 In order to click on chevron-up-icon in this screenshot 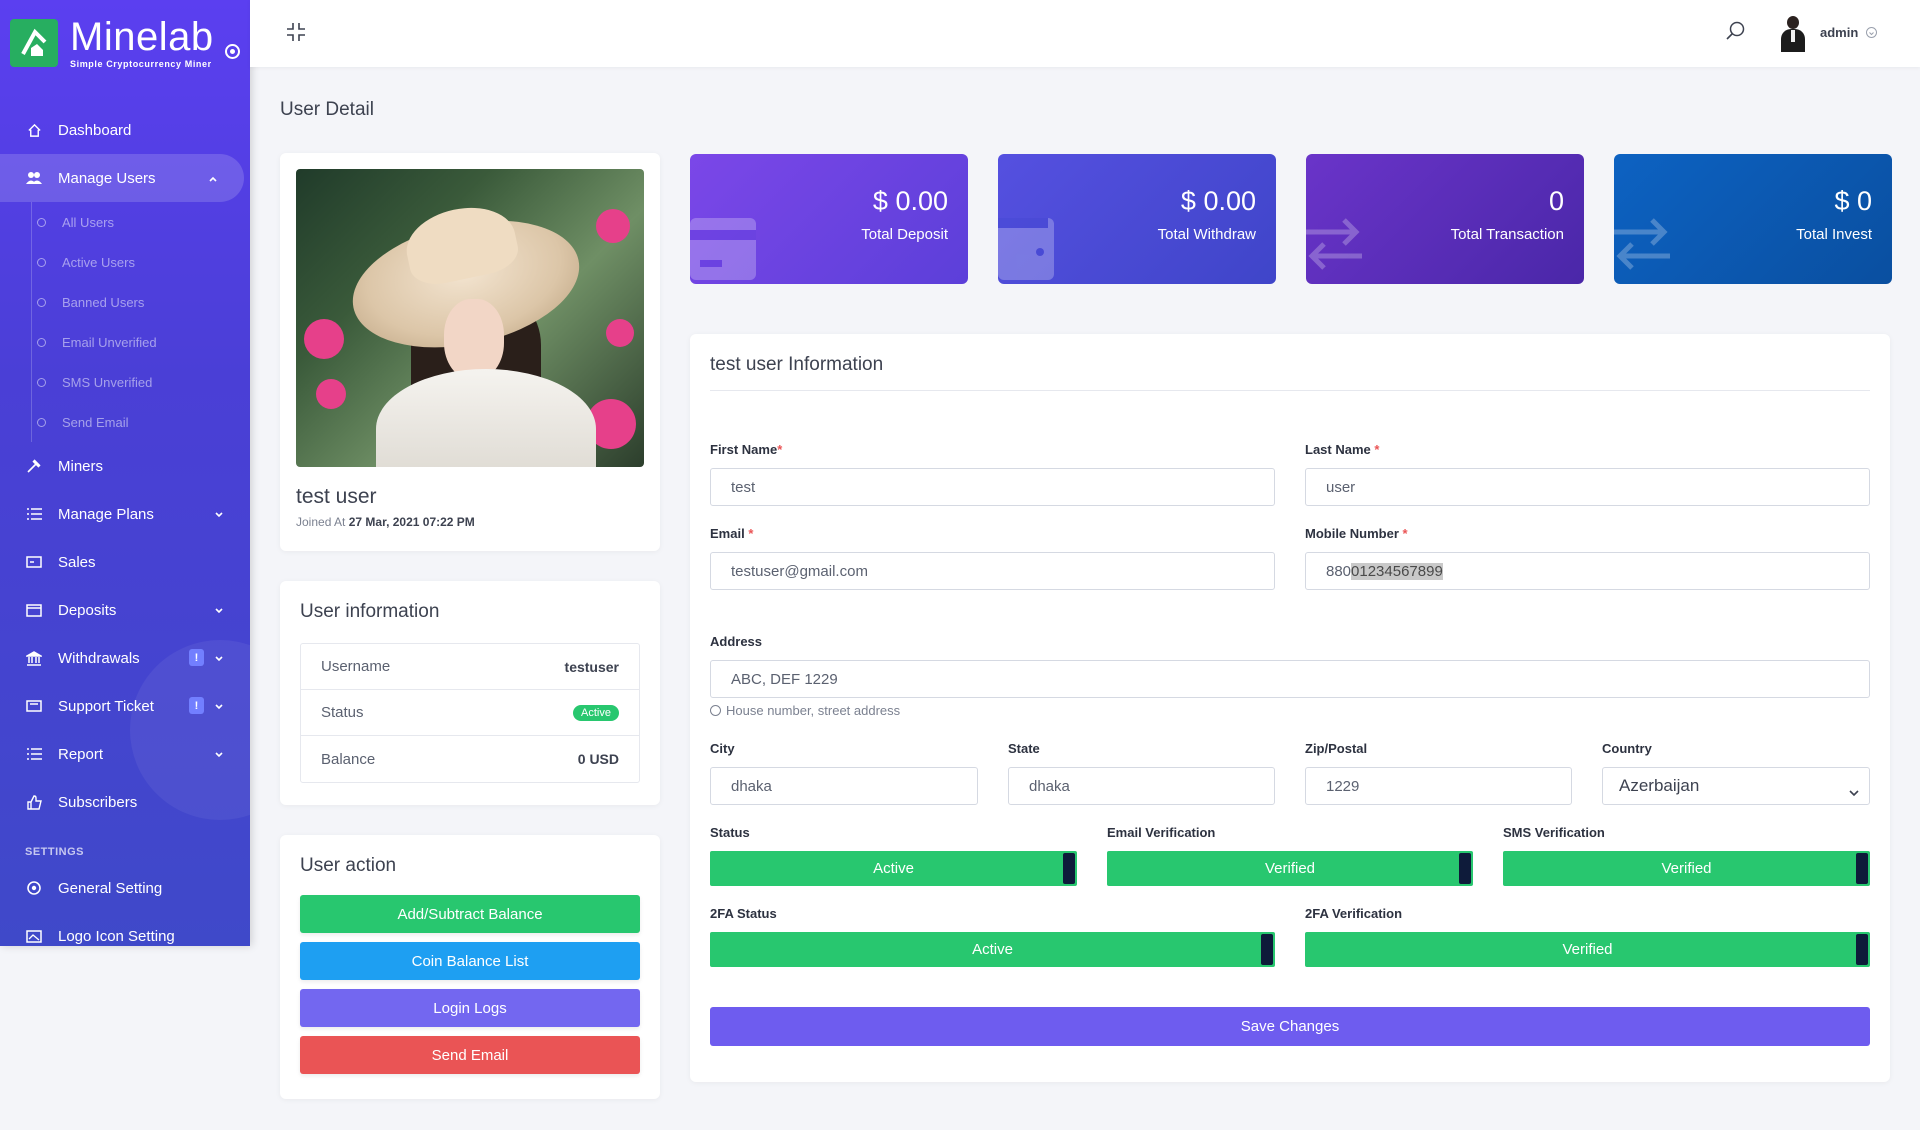, I will do `click(213, 179)`.